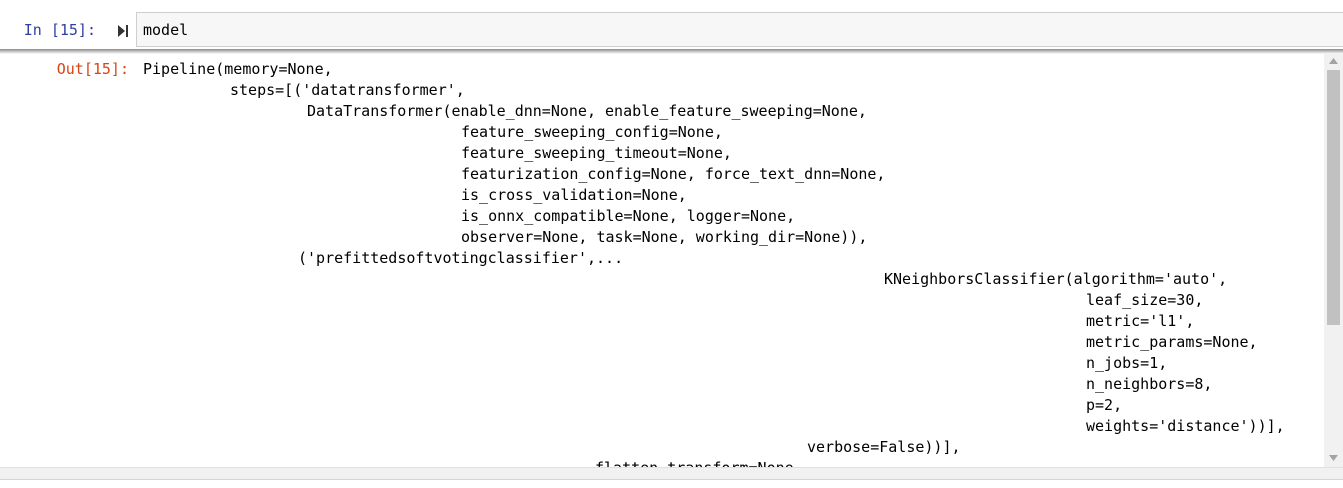 The height and width of the screenshot is (488, 1343). What do you see at coordinates (1172, 342) in the screenshot?
I see `output-line: metric_params=None,` at bounding box center [1172, 342].